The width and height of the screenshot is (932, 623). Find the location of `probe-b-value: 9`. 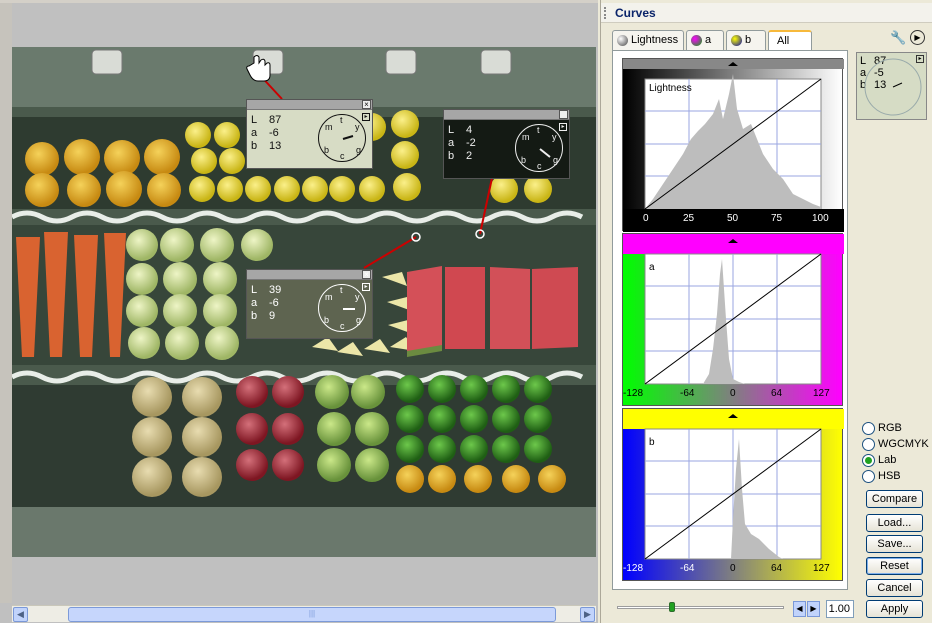

probe-b-value: 9 is located at coordinates (272, 316).